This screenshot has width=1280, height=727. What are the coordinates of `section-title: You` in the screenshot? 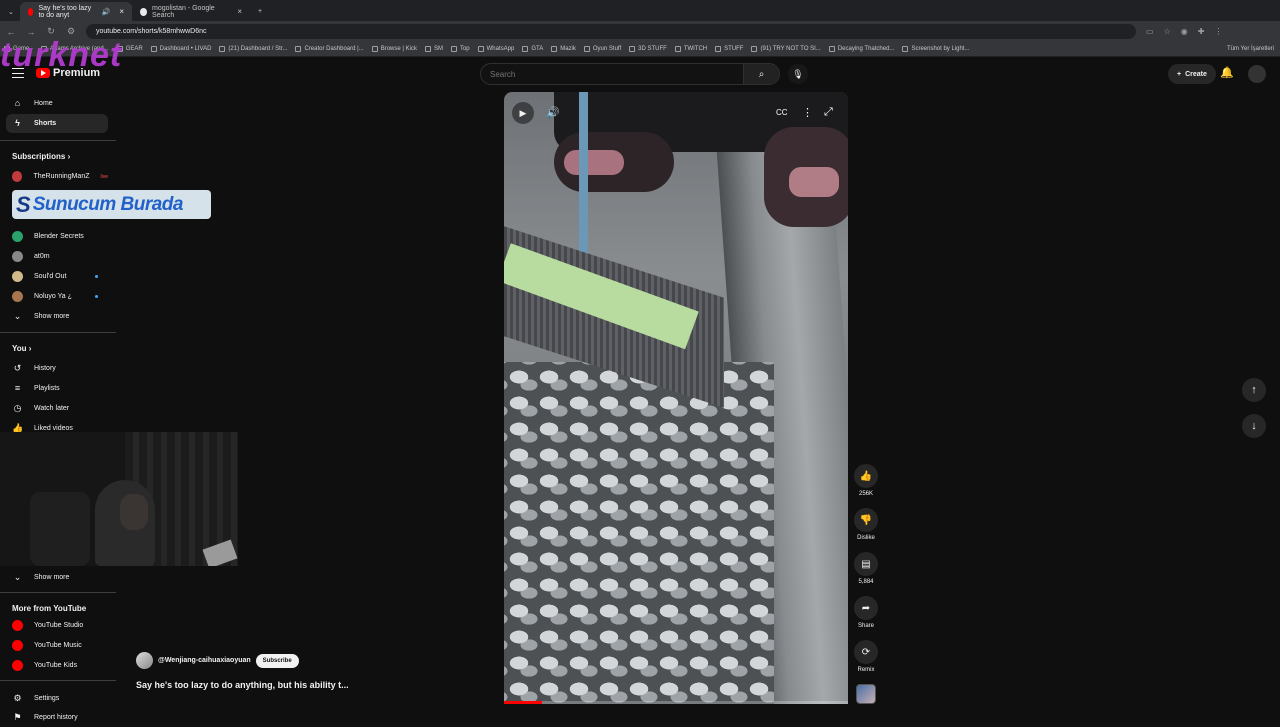 It's located at (19, 348).